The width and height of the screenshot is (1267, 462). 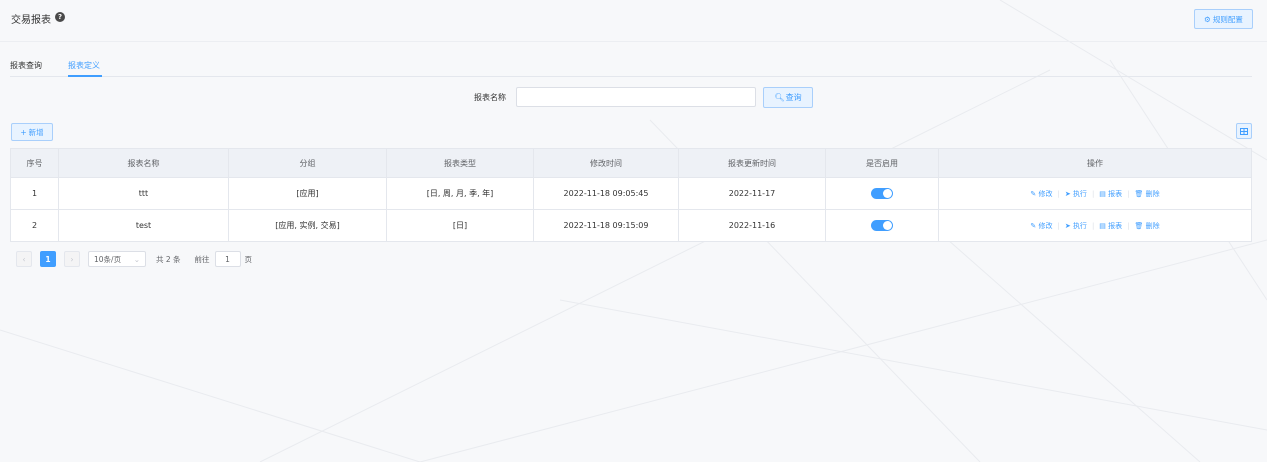 I want to click on search-icon: 🔍︎, so click(x=779, y=97).